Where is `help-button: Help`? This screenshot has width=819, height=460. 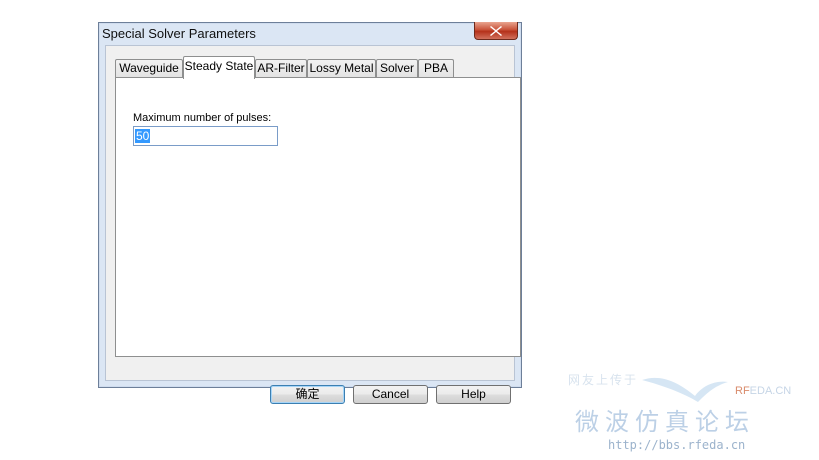
help-button: Help is located at coordinates (473, 394).